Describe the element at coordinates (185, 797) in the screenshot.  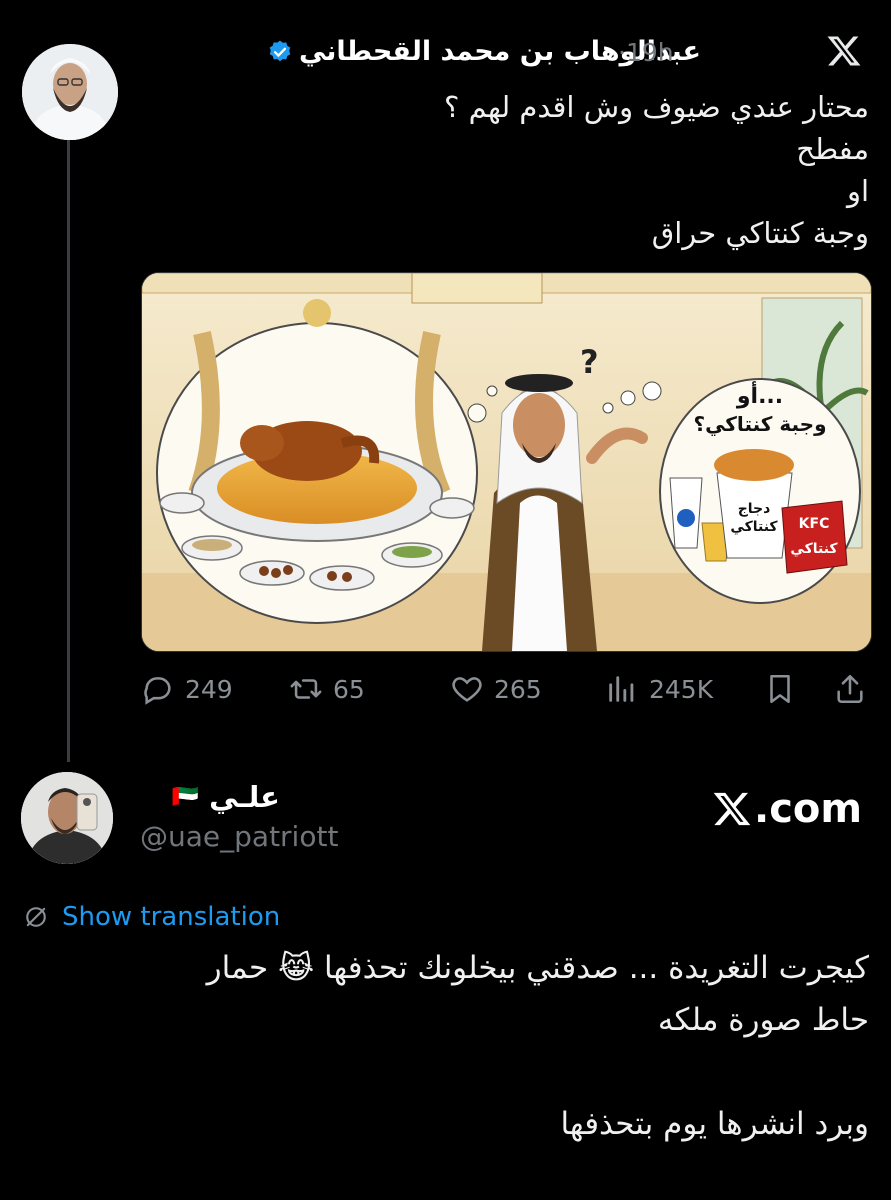
I see `uae-flag-icon: 🇦🇪` at that location.